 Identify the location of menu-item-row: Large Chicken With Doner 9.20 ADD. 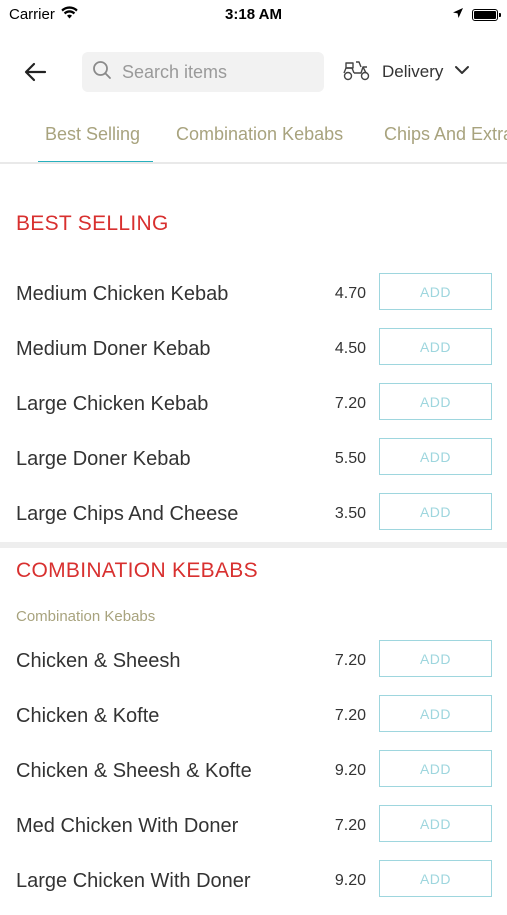
(253, 887).